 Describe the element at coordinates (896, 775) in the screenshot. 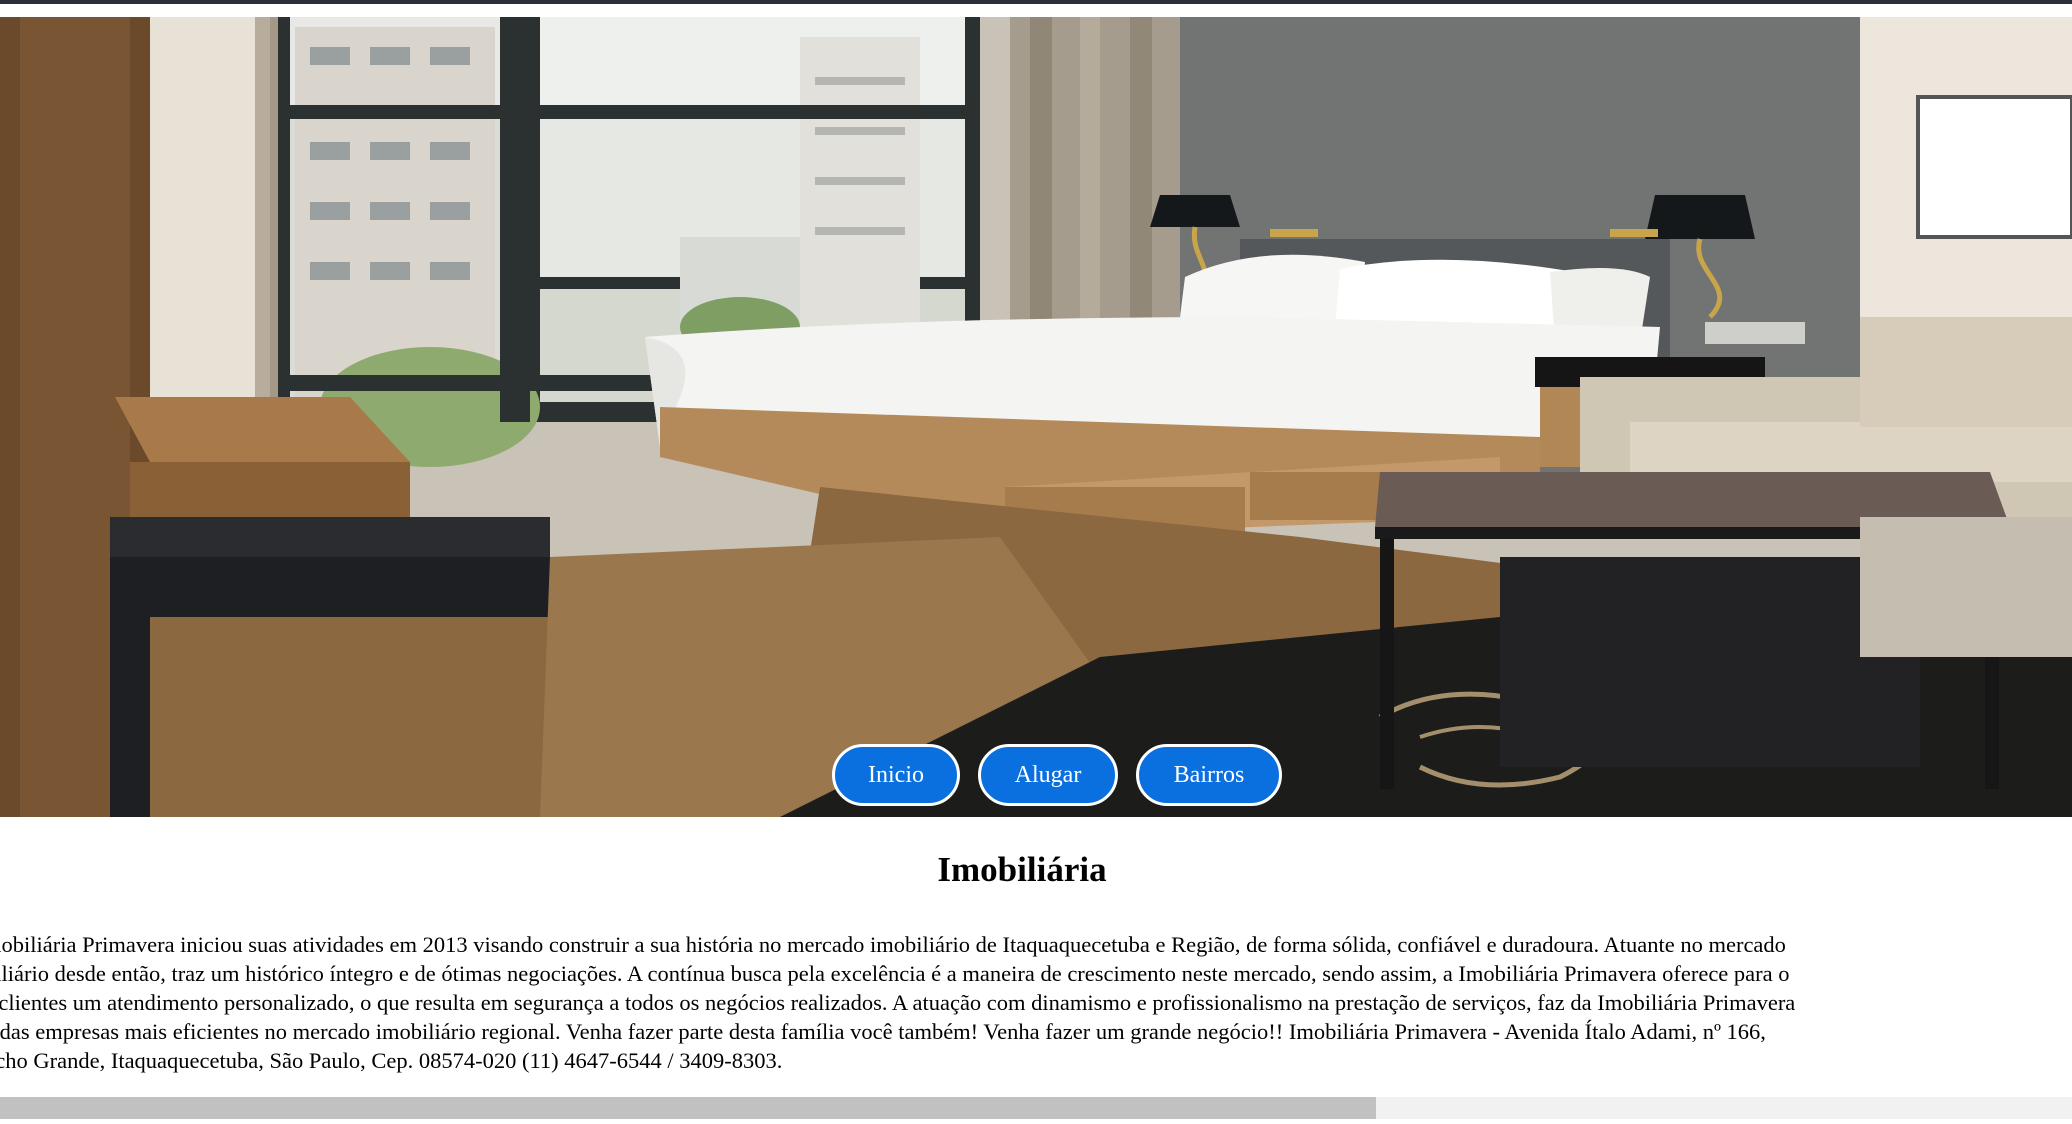

I see `nav-button-inicio: Inicio` at that location.